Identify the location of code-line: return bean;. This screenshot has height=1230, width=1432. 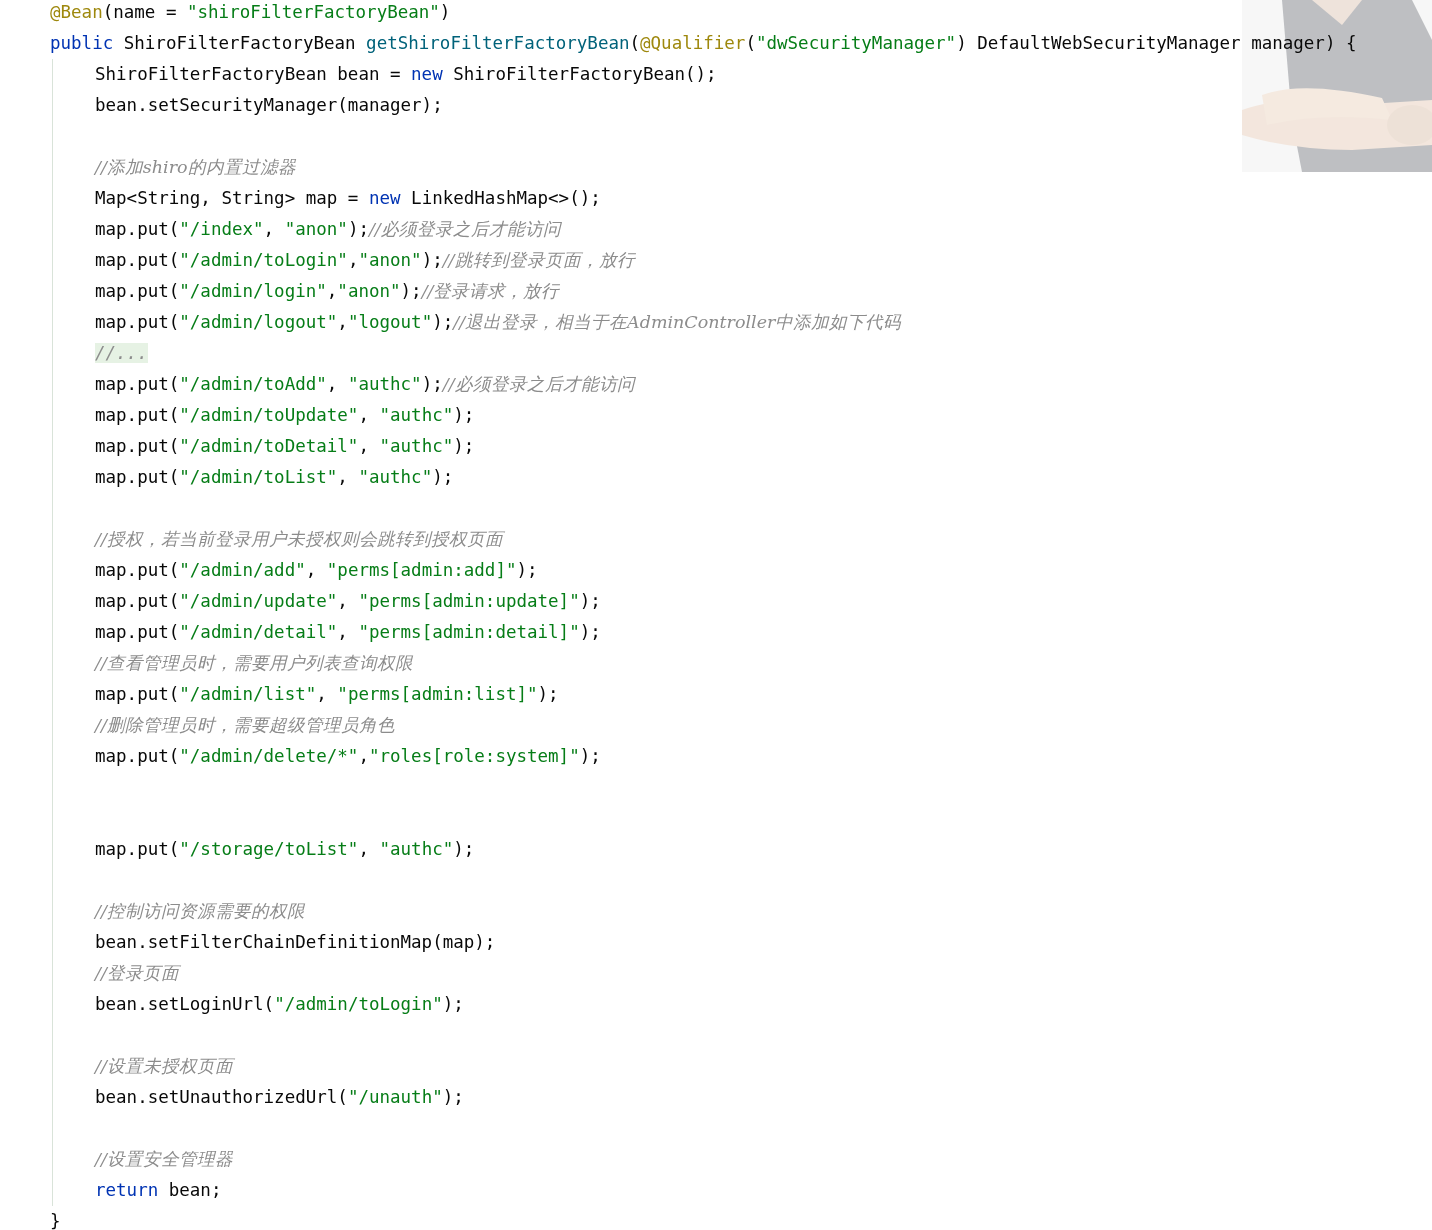
(158, 1190).